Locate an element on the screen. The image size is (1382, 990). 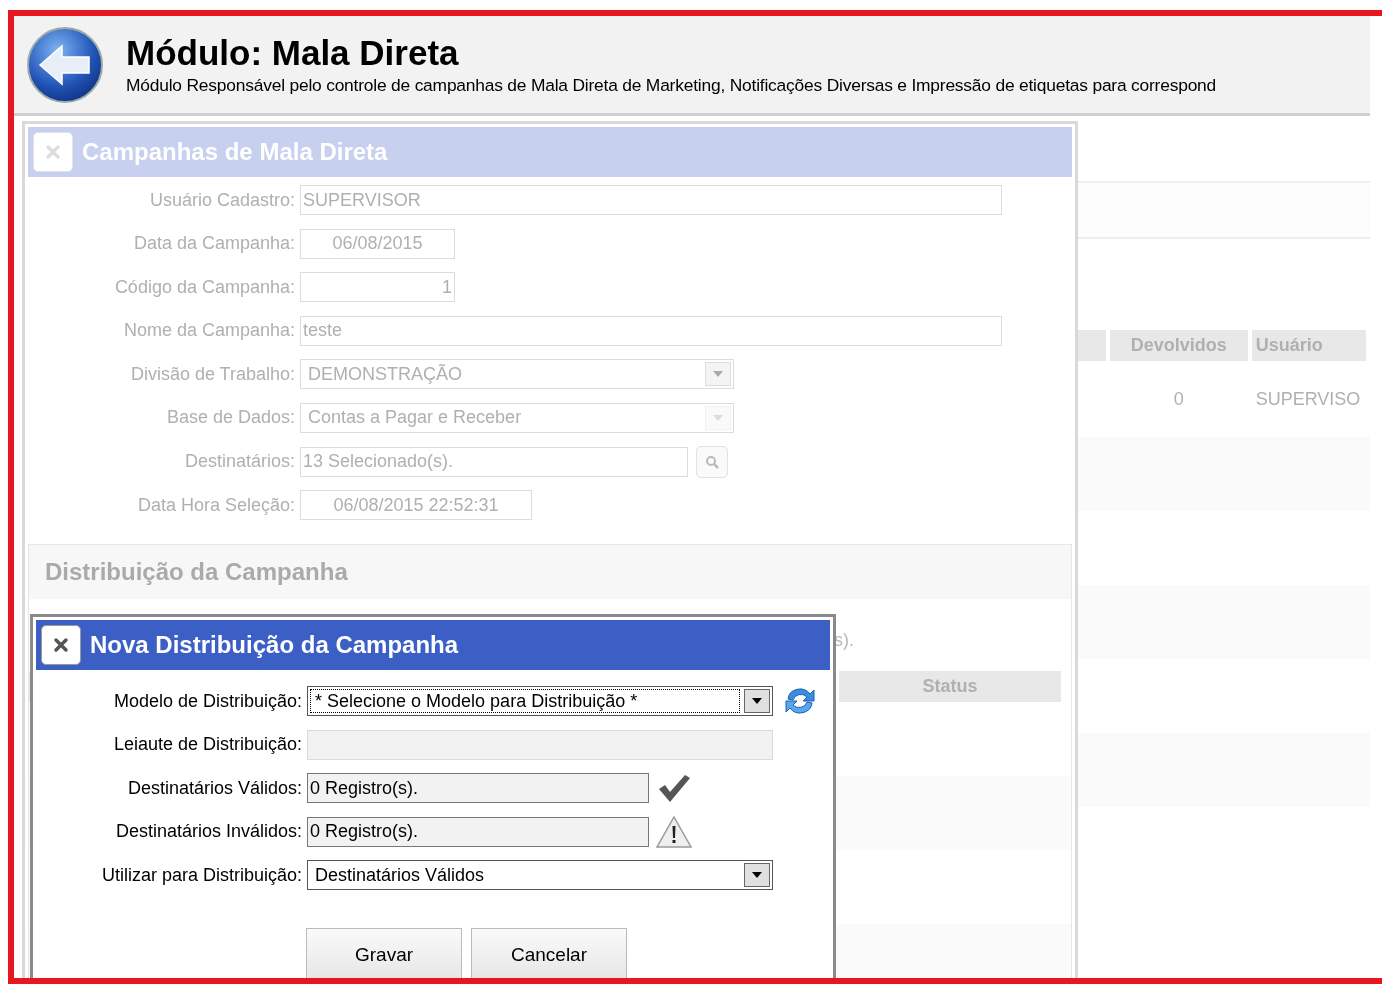
select-field: * Selecione o Modelo para Distribuição * is located at coordinates (540, 701).